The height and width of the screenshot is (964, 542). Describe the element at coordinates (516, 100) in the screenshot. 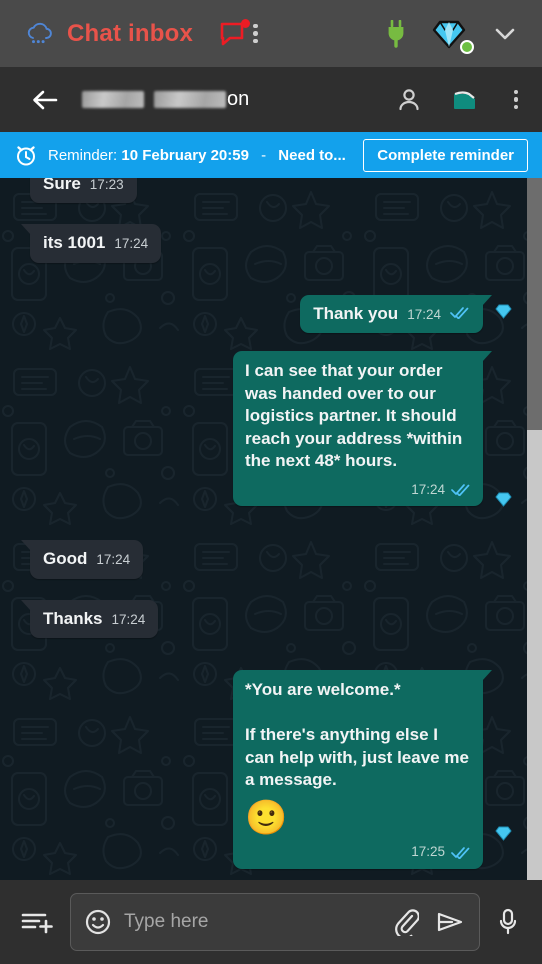

I see `conversation-more-vertical-icon` at that location.